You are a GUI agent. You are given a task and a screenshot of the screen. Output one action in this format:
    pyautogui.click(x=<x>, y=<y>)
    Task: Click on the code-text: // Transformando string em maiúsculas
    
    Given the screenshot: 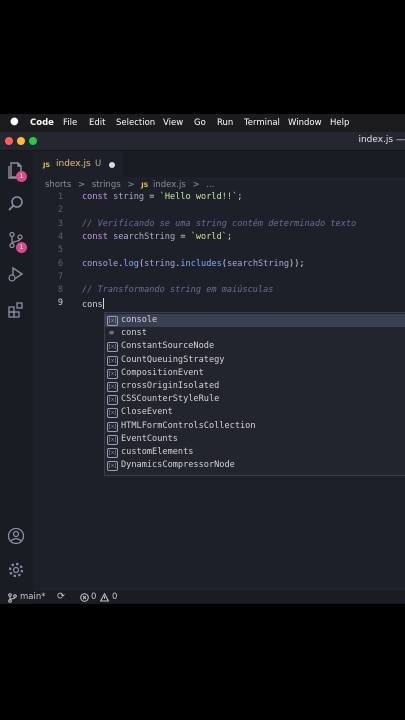 What is the action you would take?
    pyautogui.click(x=177, y=290)
    